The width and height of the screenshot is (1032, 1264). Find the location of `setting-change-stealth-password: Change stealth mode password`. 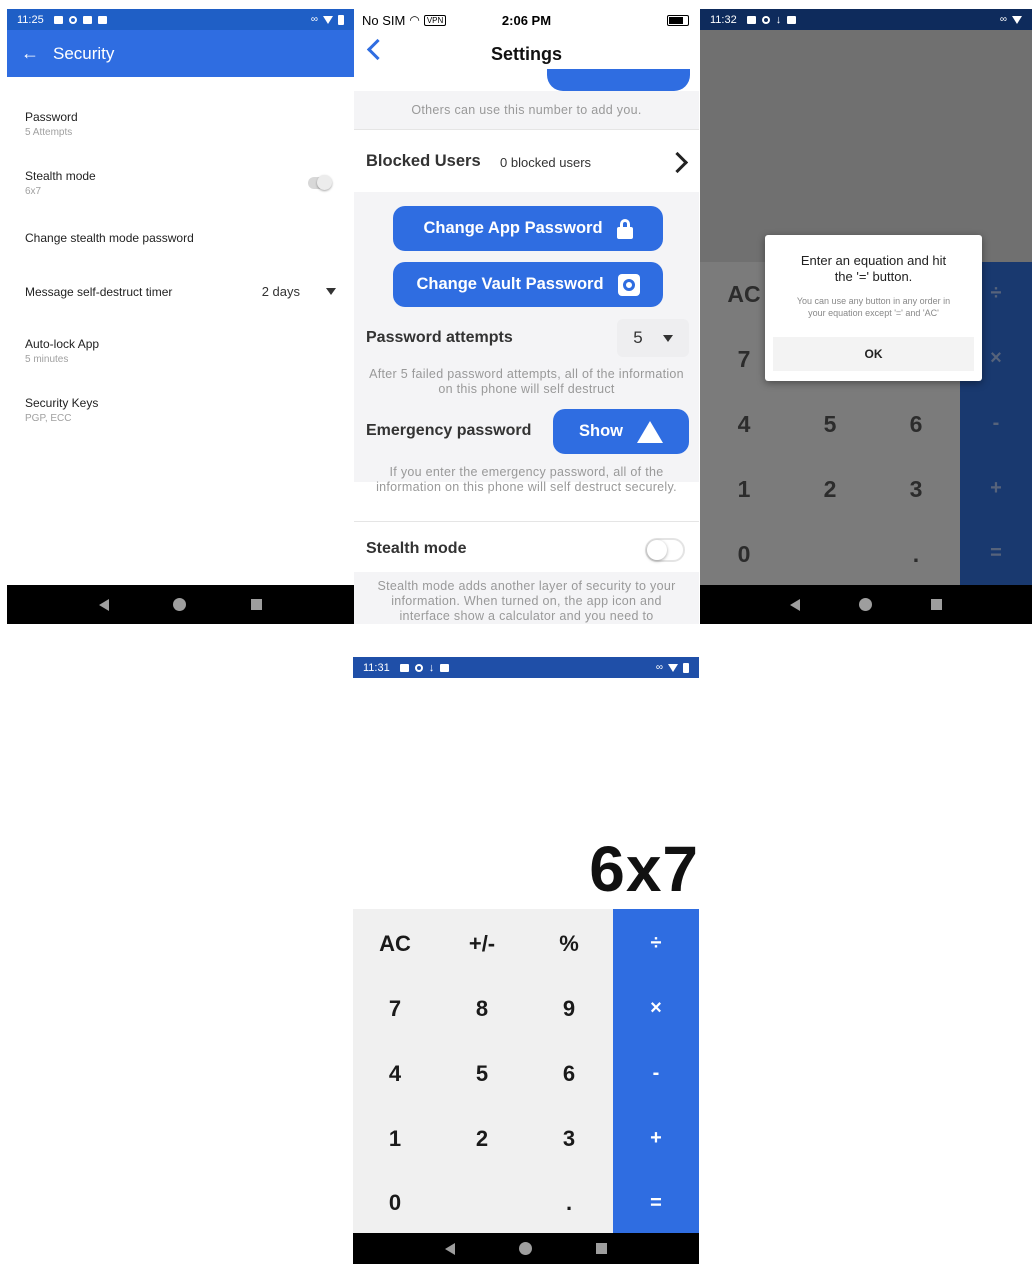

setting-change-stealth-password: Change stealth mode password is located at coordinates (181, 238).